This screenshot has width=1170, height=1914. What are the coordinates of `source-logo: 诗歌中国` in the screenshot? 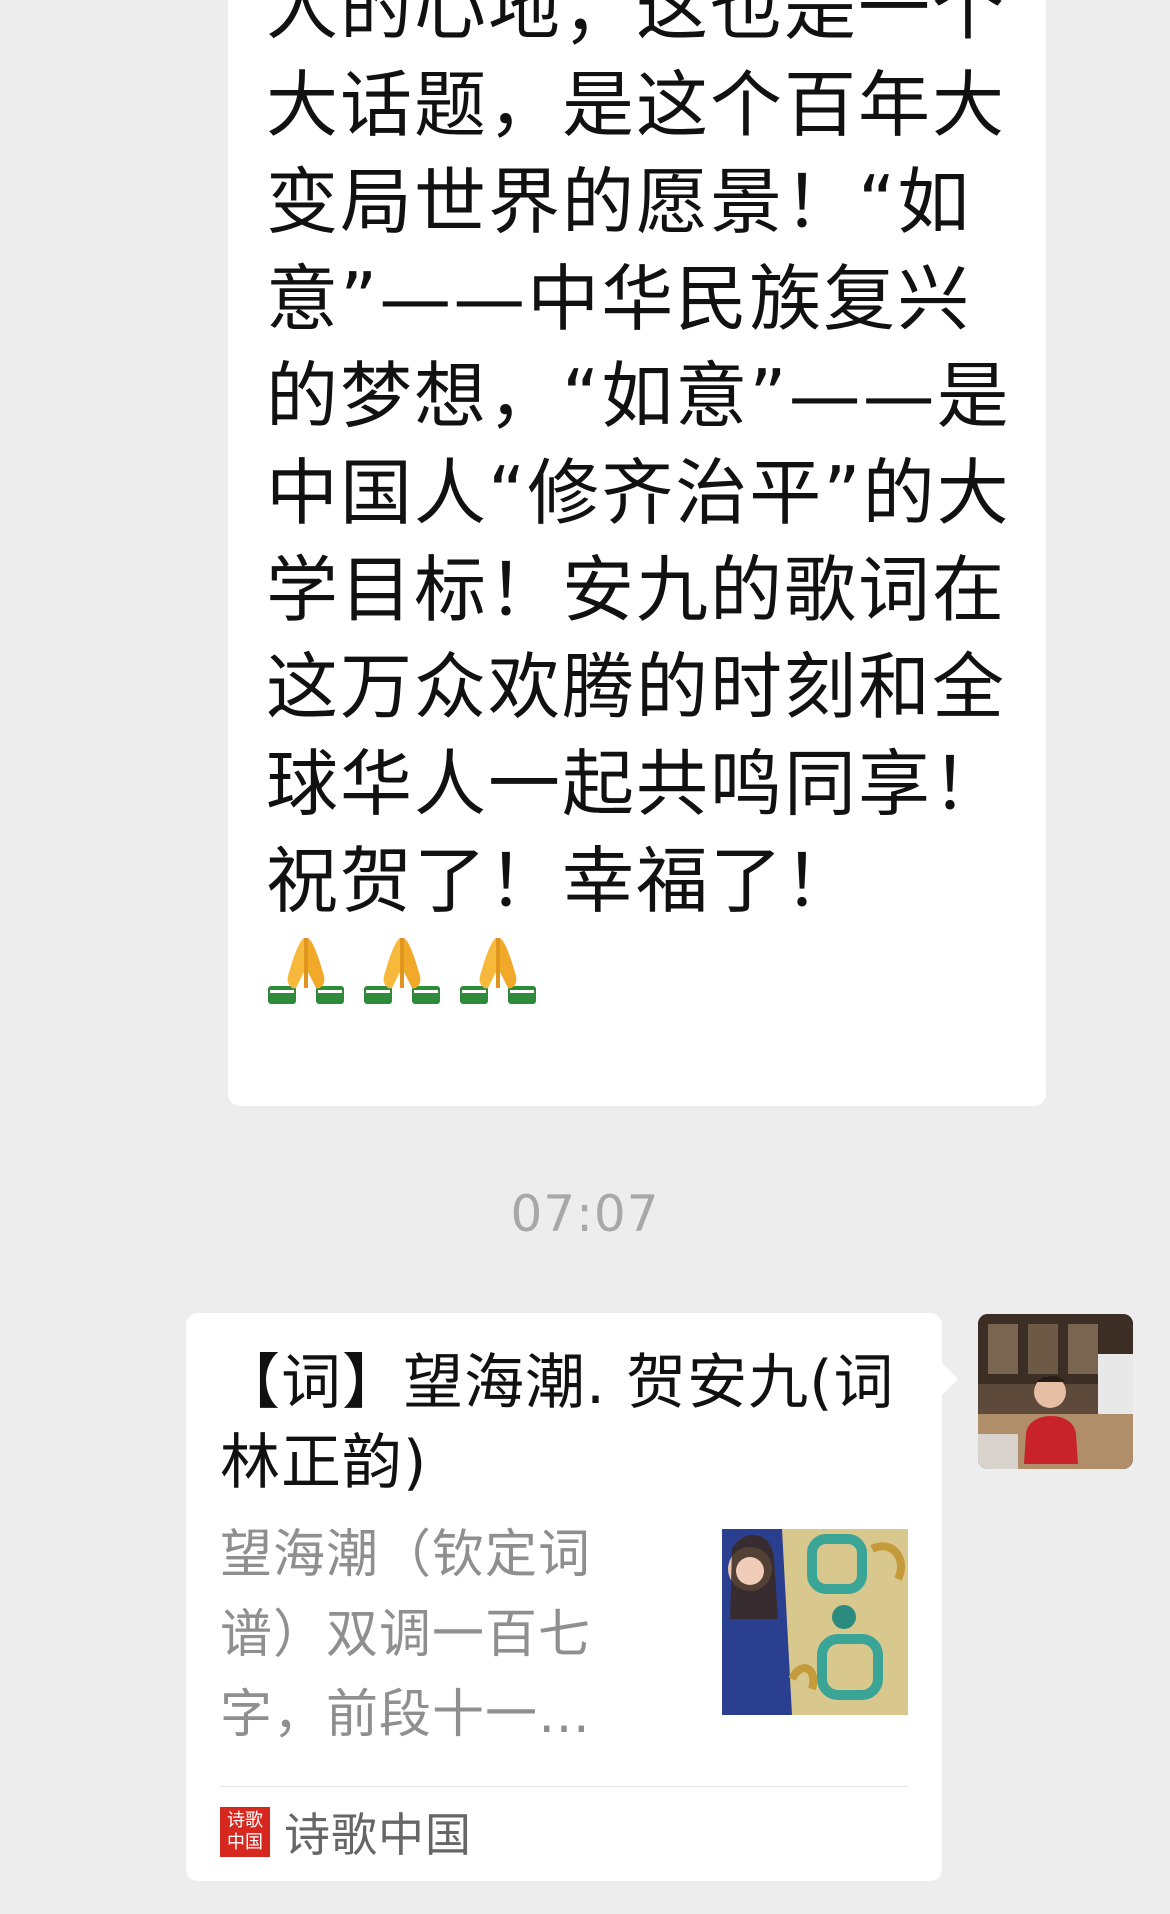 It's located at (245, 1832).